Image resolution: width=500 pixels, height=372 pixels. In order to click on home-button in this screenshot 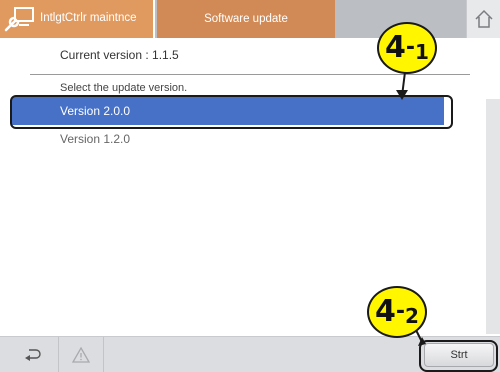, I will do `click(483, 19)`.